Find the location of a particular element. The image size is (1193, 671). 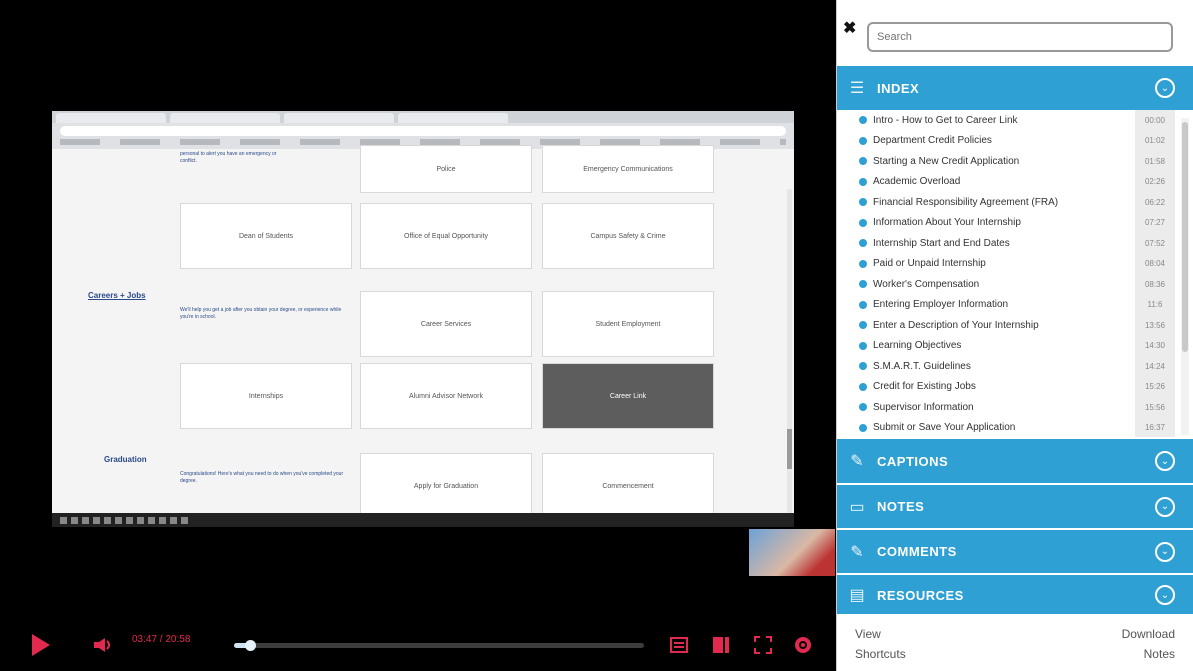

accordion-notes-title: NOTES is located at coordinates (901, 506).